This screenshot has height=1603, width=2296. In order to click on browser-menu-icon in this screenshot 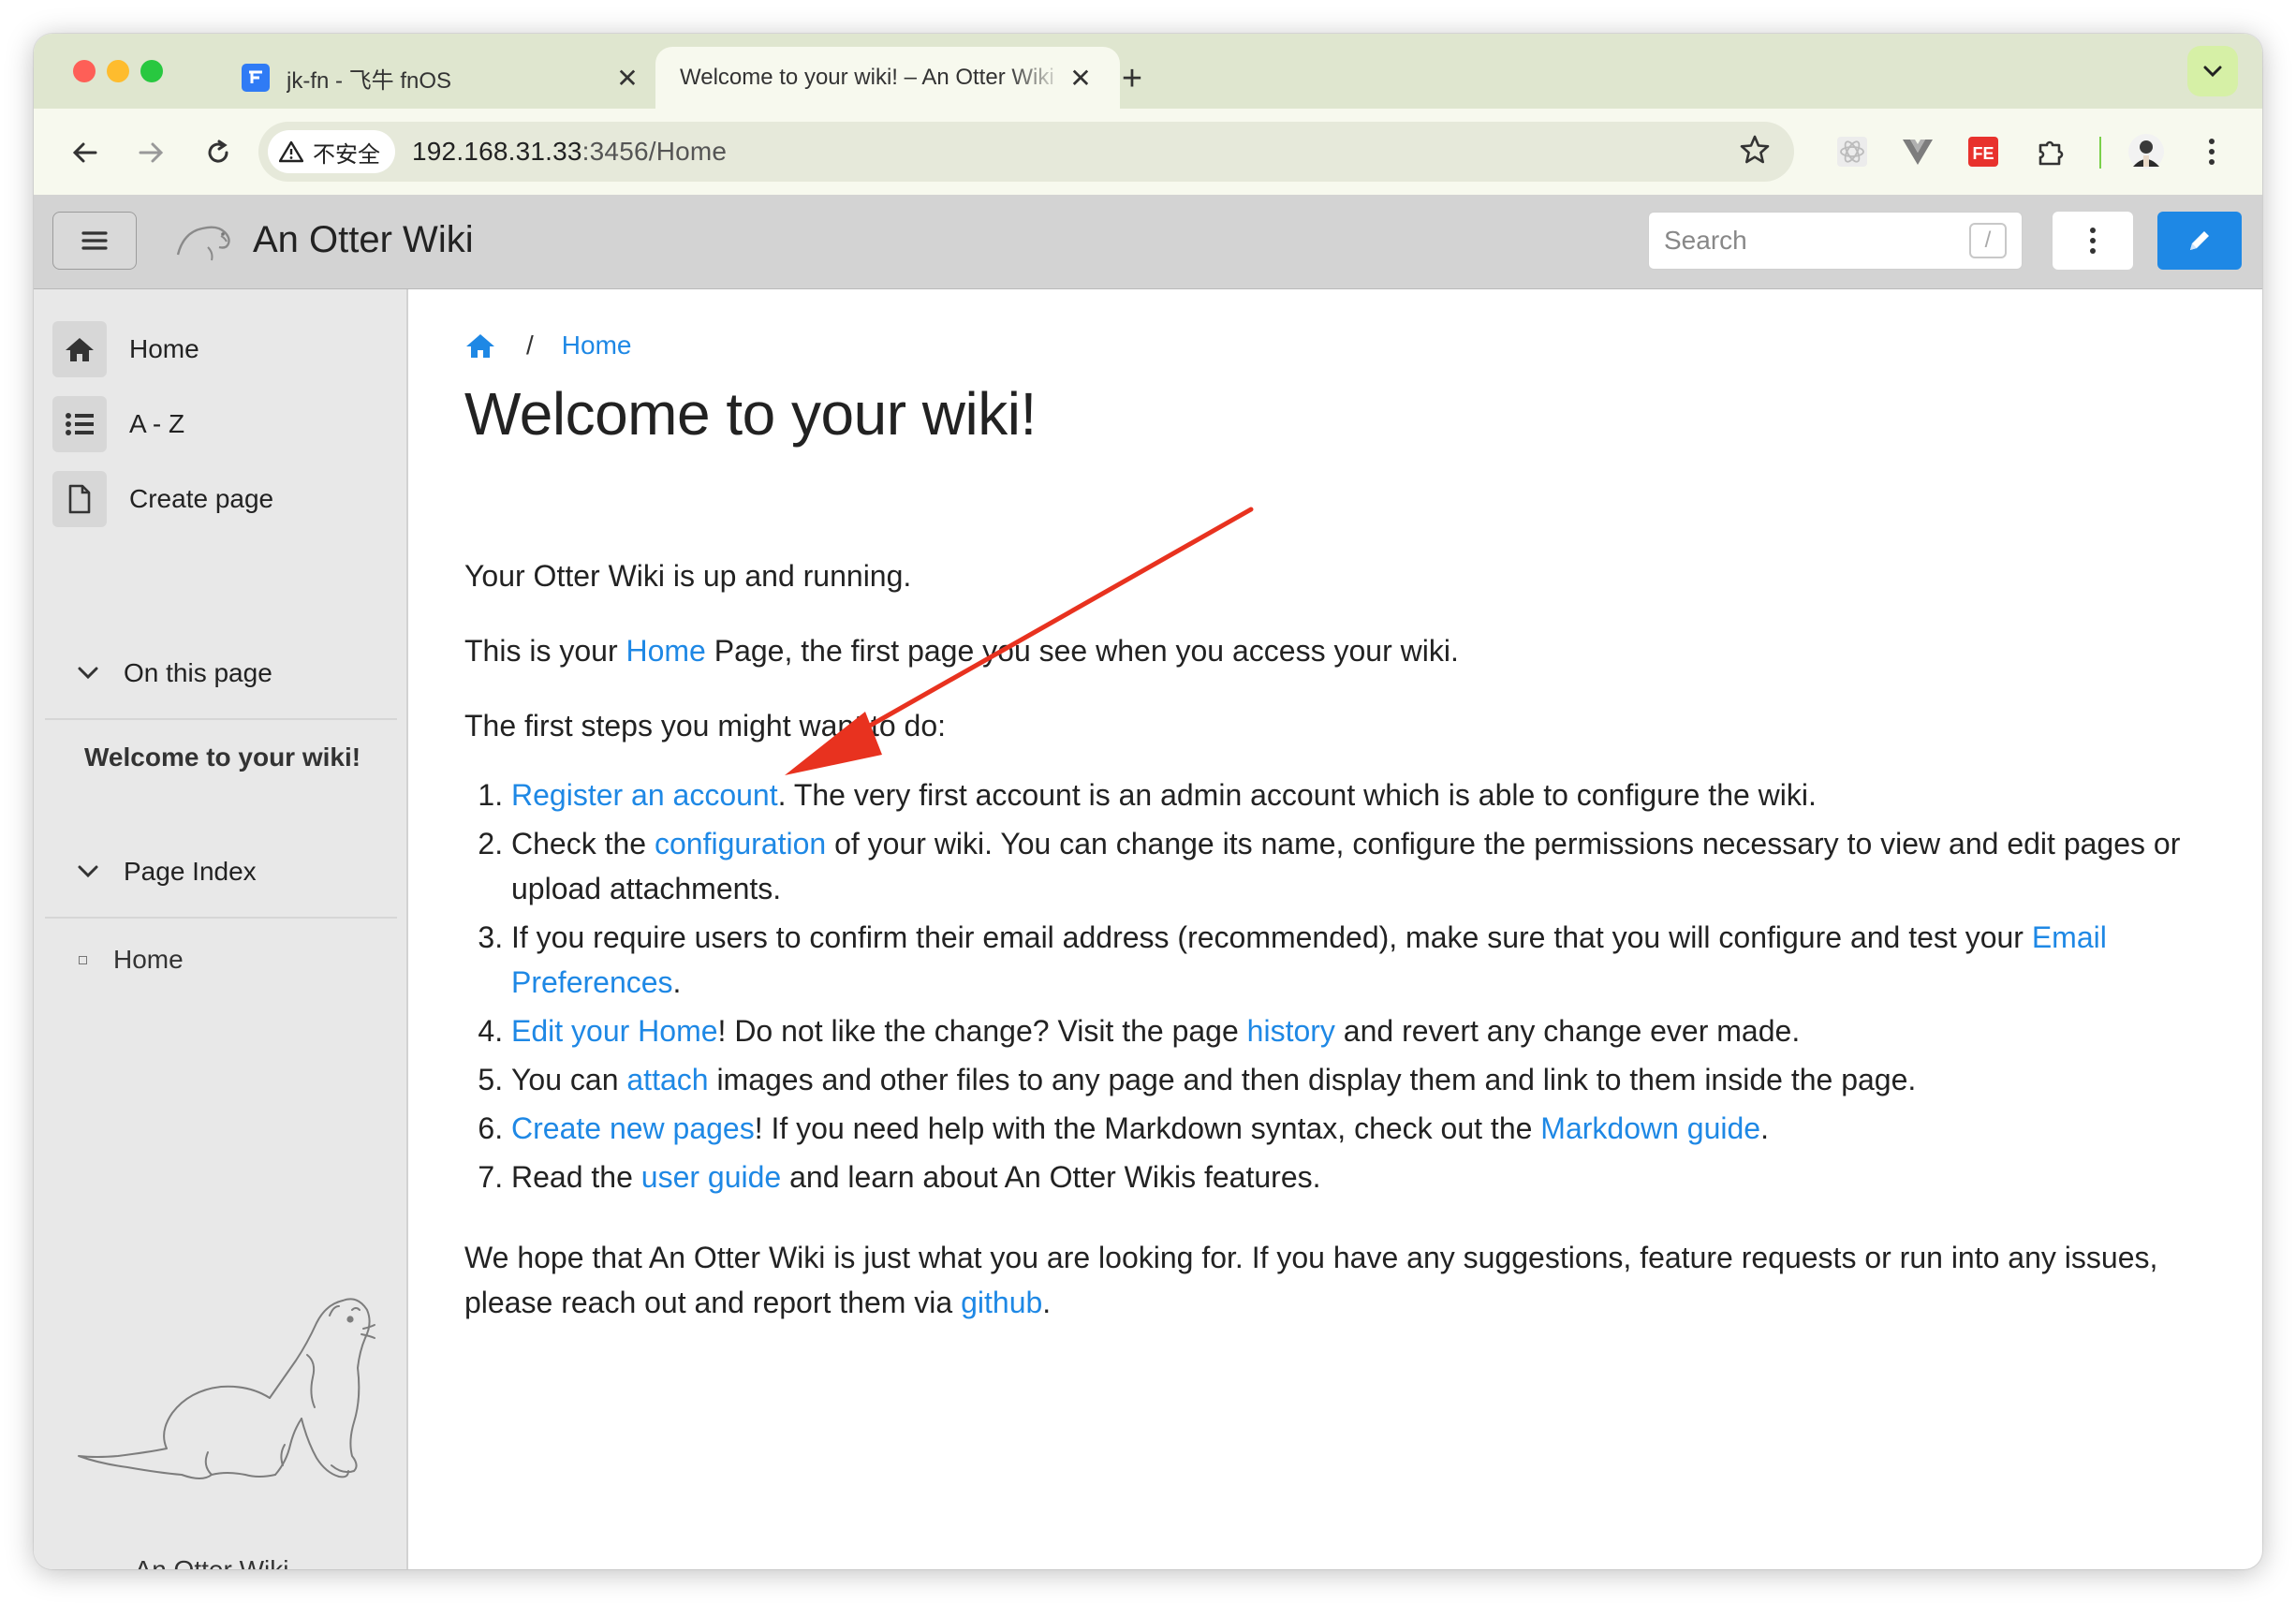, I will do `click(2211, 151)`.